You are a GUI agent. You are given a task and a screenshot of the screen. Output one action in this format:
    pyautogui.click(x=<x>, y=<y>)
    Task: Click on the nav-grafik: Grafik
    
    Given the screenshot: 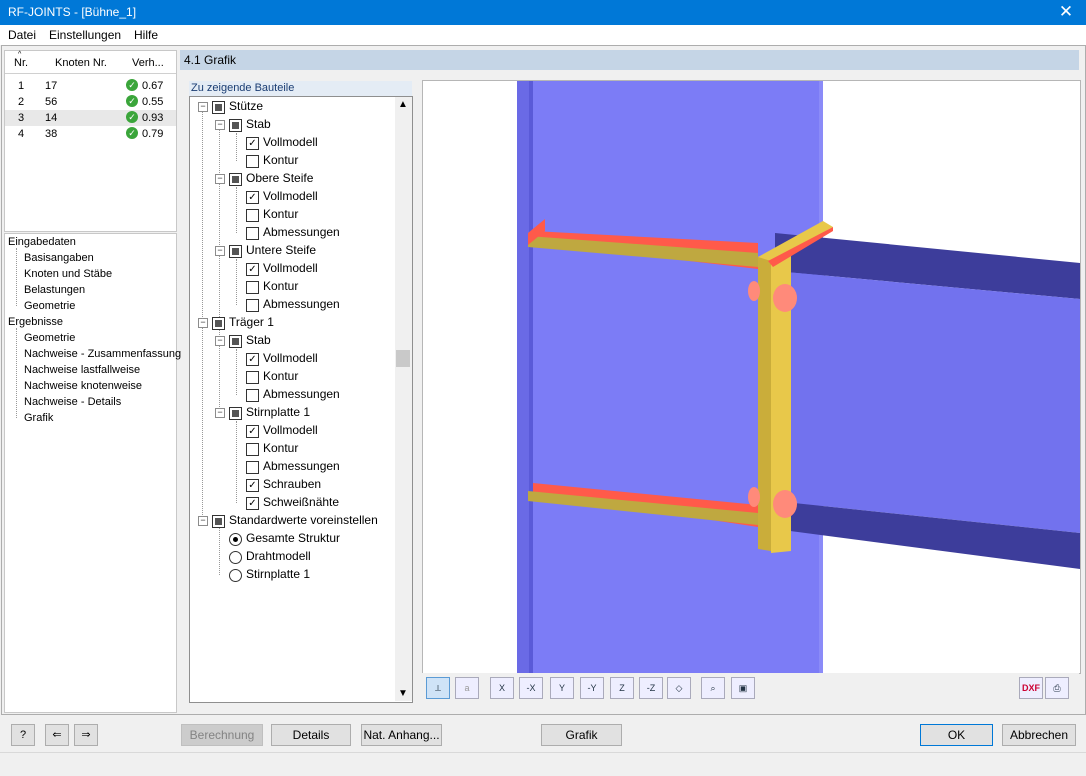 What is the action you would take?
    pyautogui.click(x=38, y=418)
    